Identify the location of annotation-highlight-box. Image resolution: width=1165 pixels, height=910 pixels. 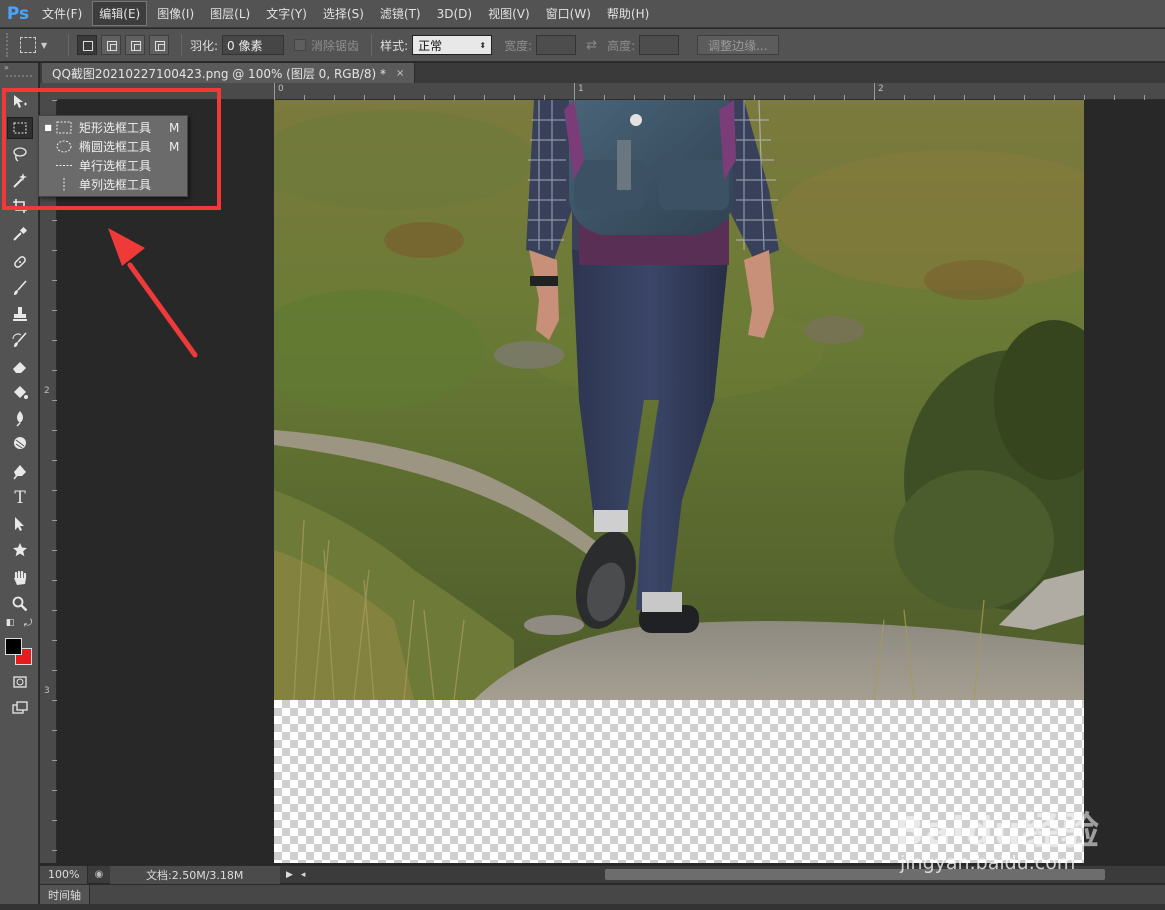
(111, 149).